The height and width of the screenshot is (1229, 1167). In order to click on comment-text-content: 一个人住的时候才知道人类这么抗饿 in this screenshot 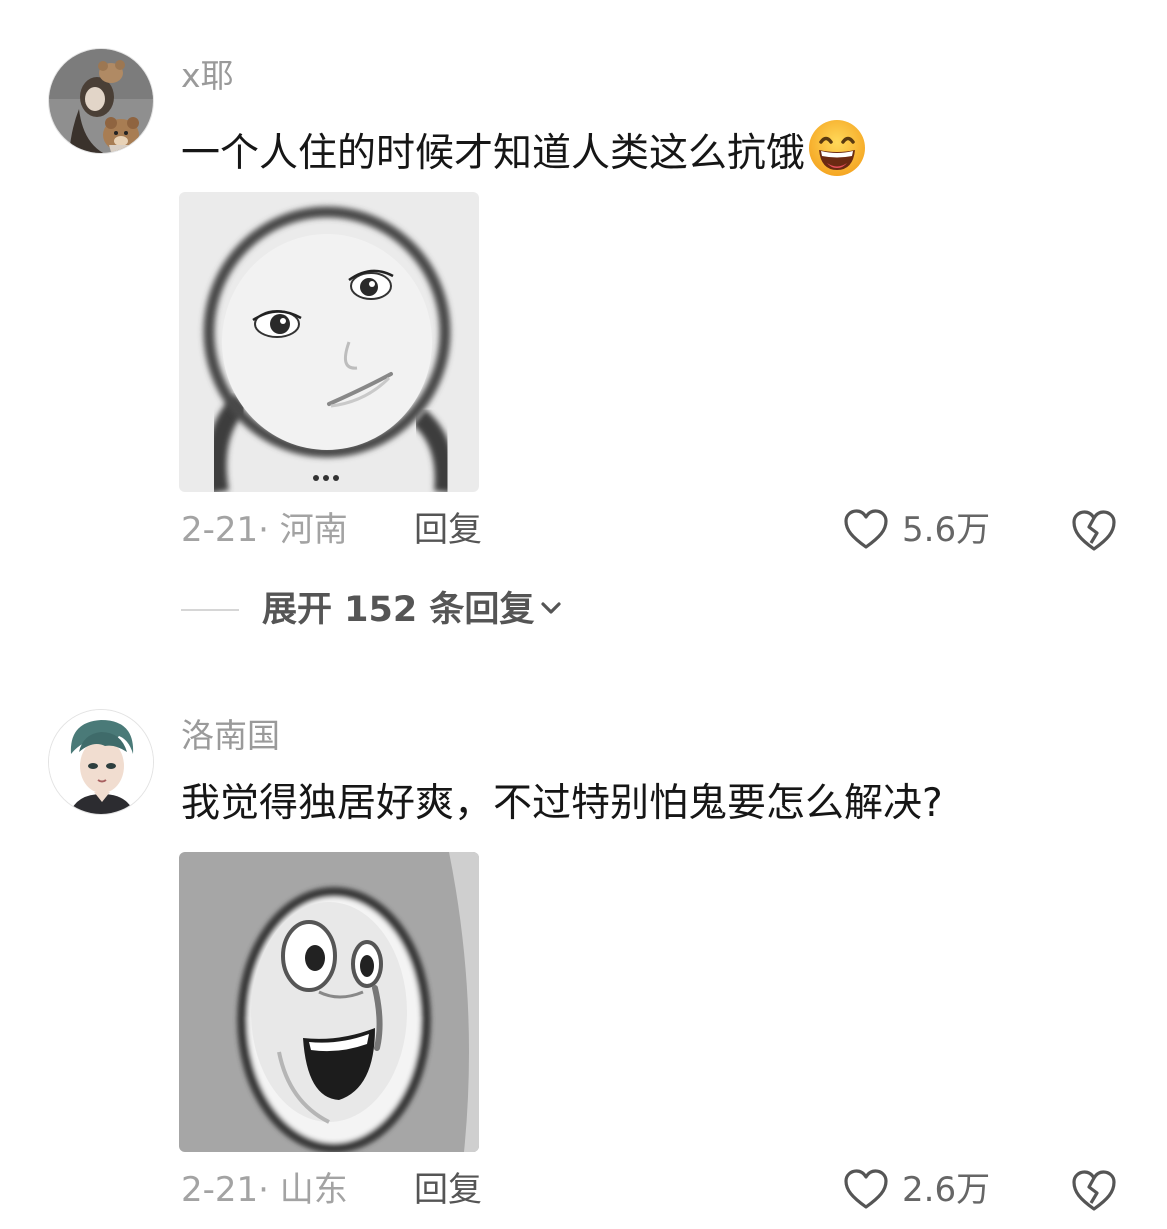, I will do `click(493, 153)`.